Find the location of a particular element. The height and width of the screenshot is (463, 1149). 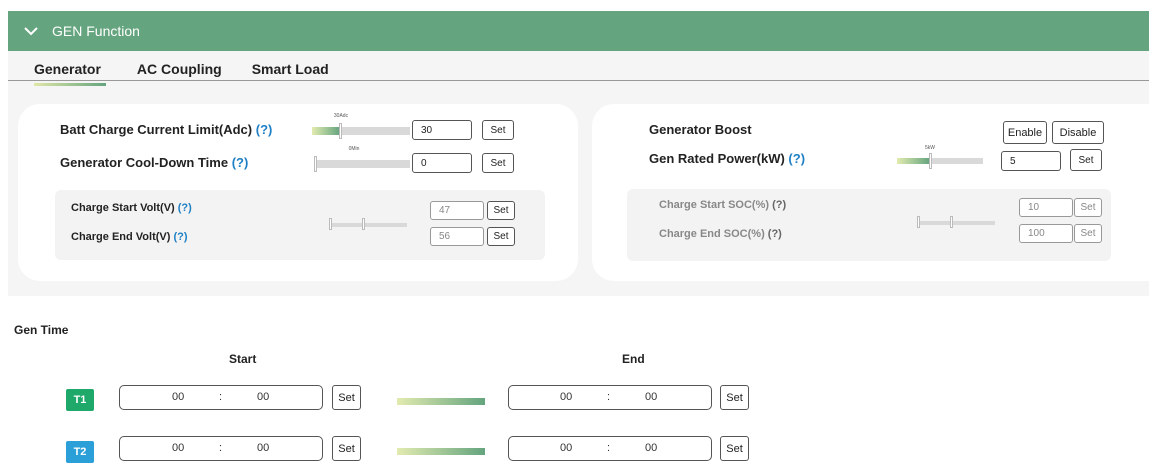

cooldown-slider: 0Min is located at coordinates (362, 159).